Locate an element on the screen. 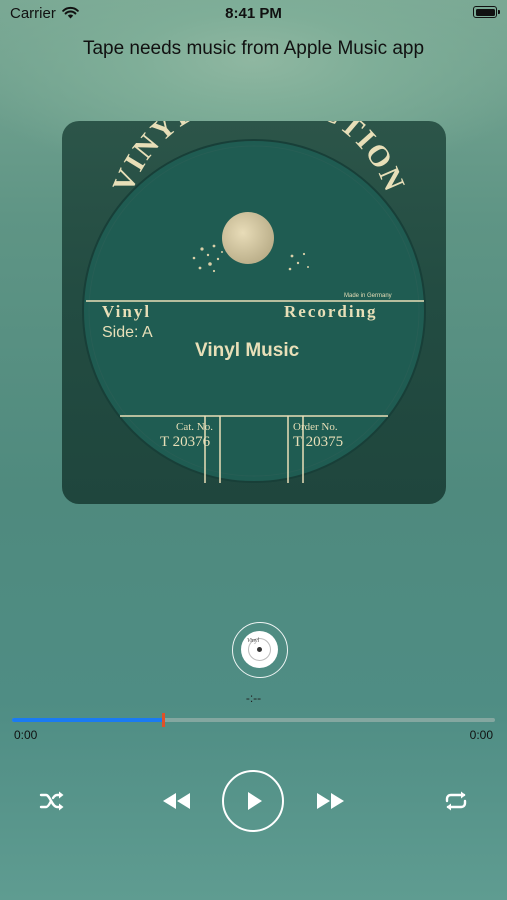  fast-forward-button is located at coordinates (331, 801).